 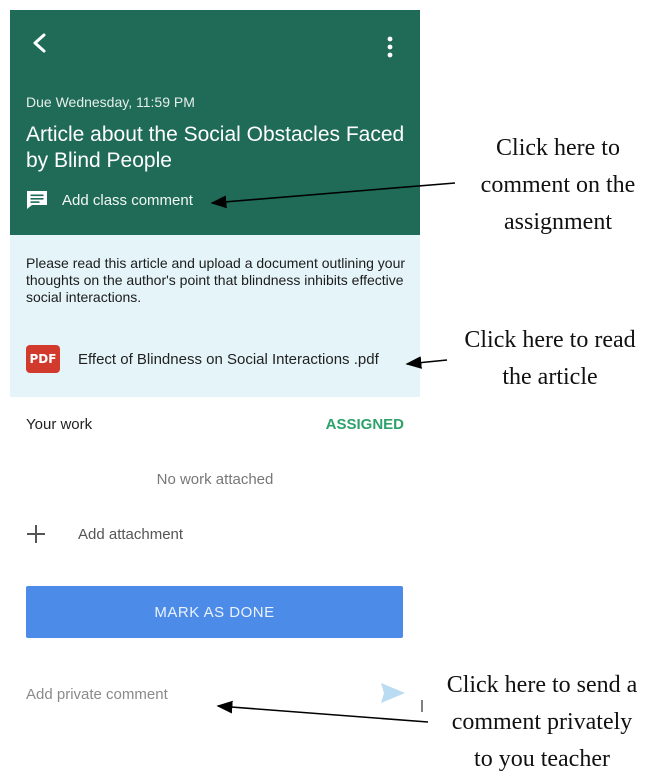 I want to click on annotation-read-line-2: the article, so click(x=550, y=377).